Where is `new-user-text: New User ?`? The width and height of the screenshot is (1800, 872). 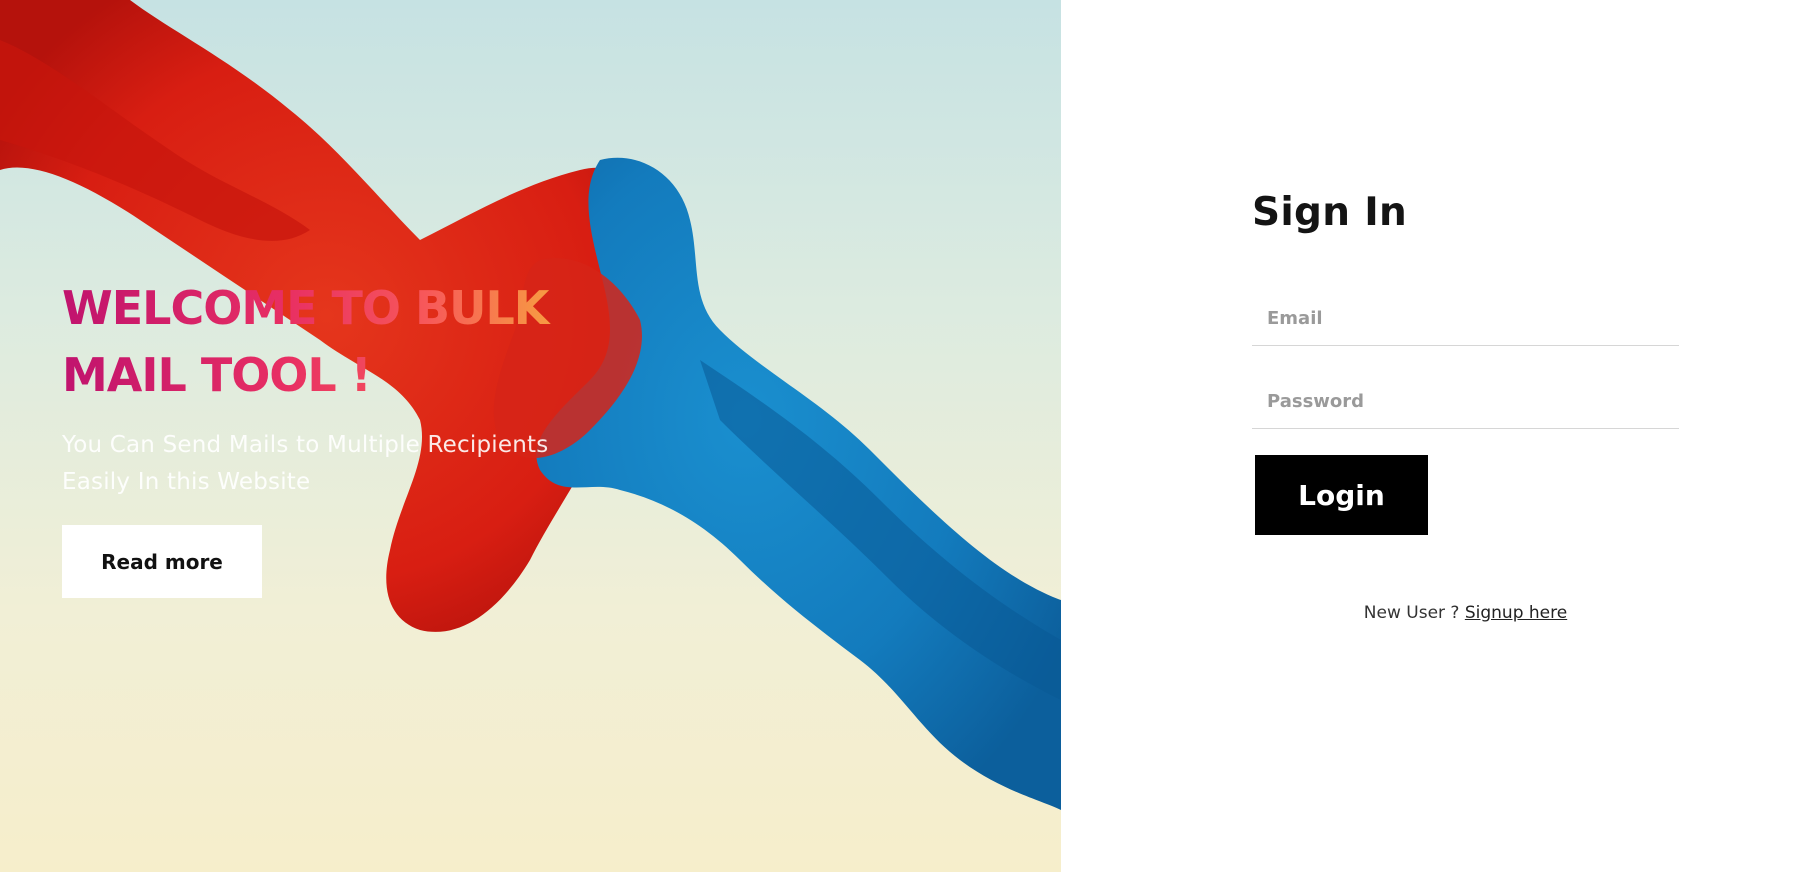 new-user-text: New User ? is located at coordinates (1414, 613).